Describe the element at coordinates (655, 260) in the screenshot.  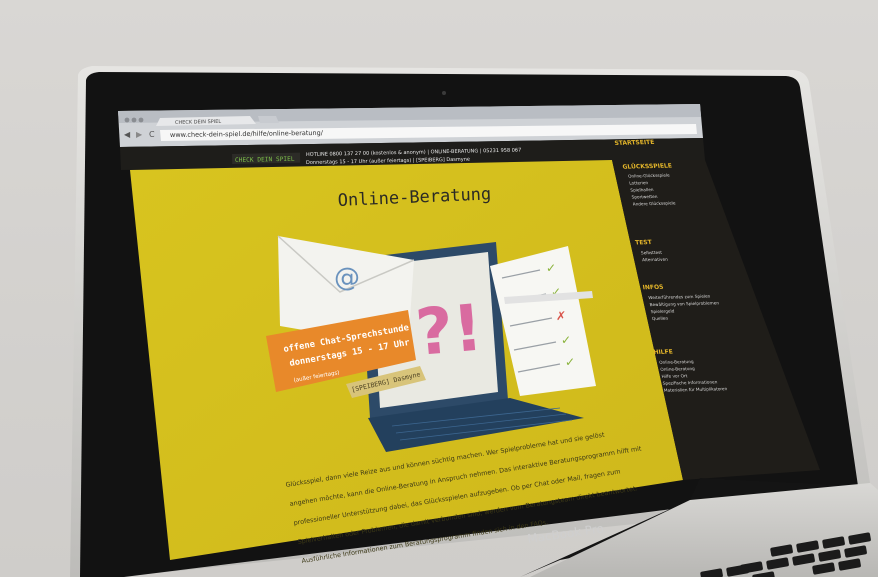
I see `sidebar-item: Alternativen` at that location.